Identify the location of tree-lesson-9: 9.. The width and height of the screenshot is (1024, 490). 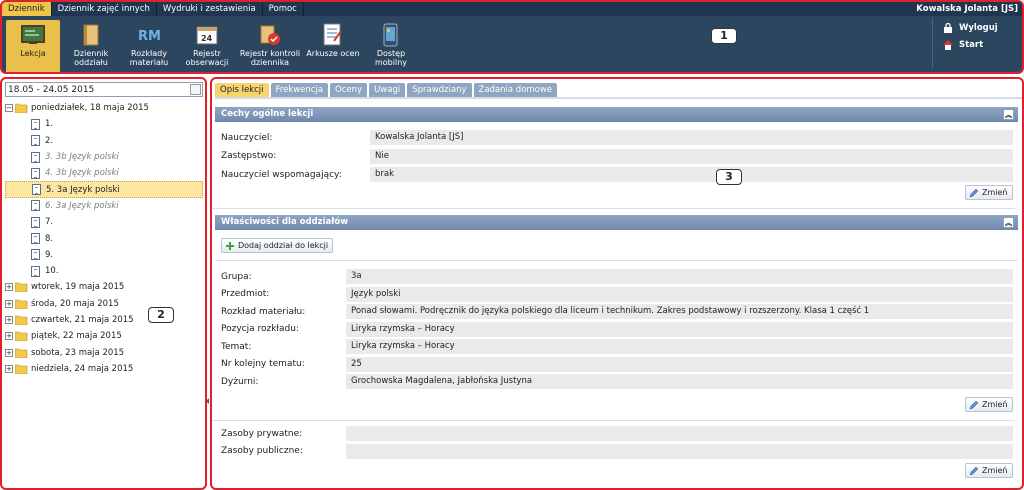
(104, 255).